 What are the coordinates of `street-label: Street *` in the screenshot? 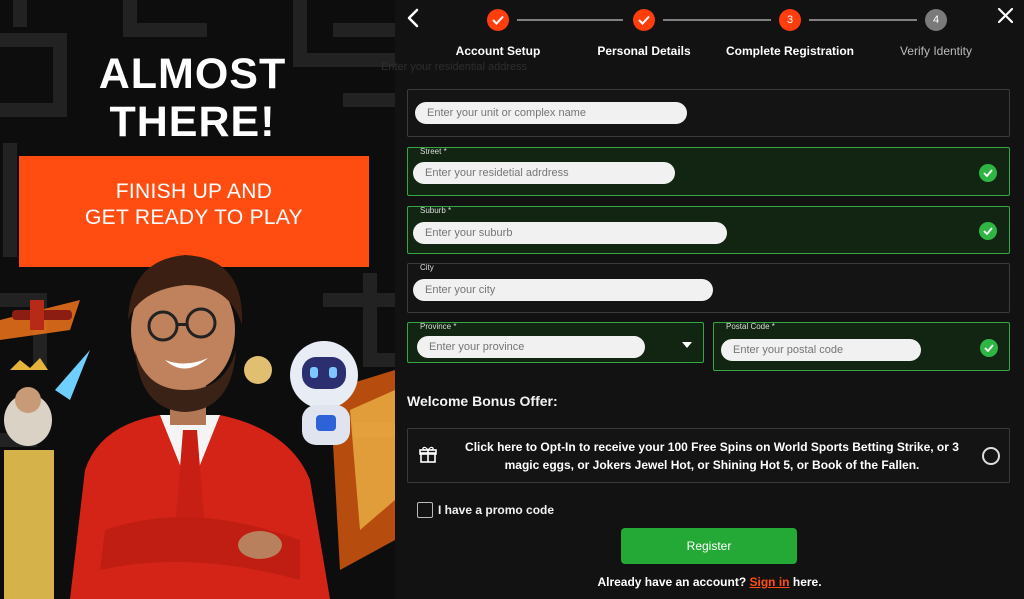 It's located at (433, 151).